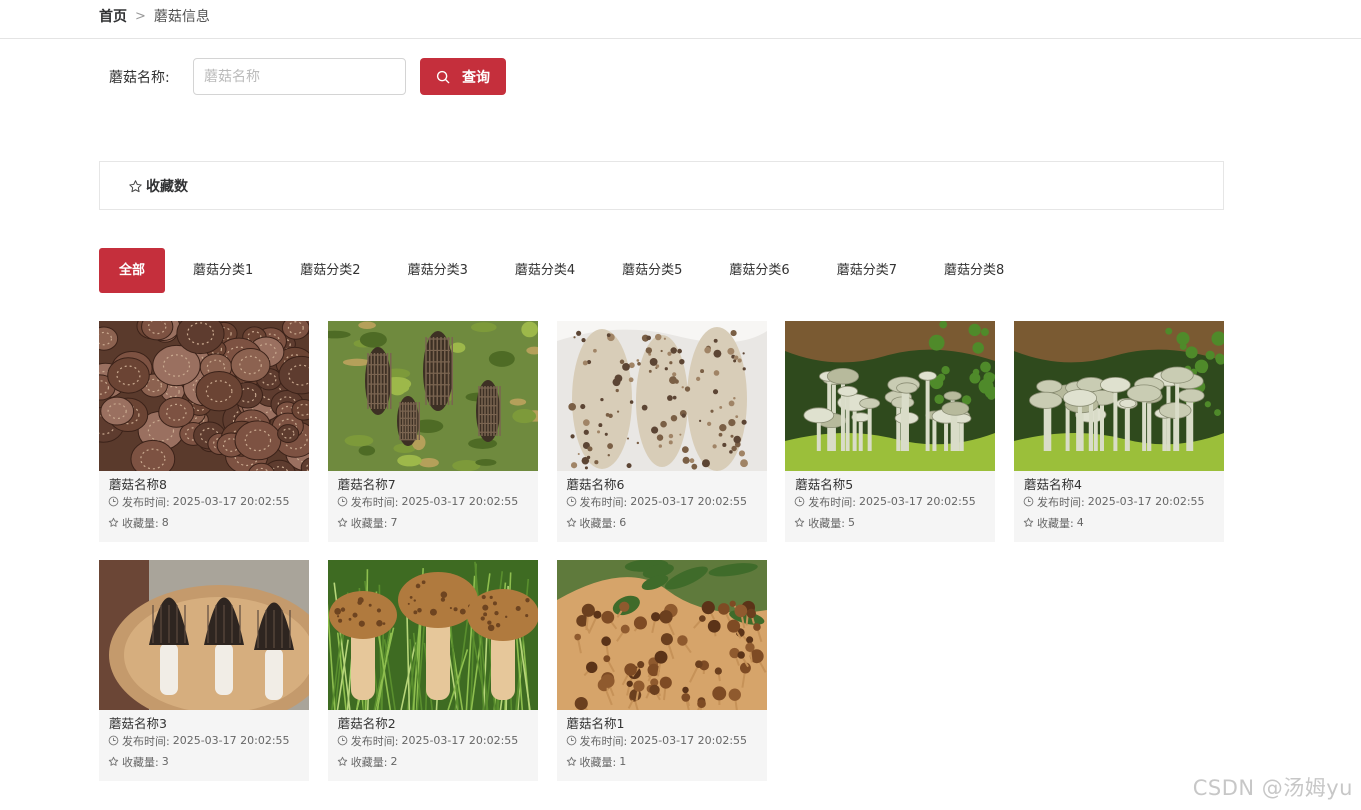  What do you see at coordinates (595, 484) in the screenshot?
I see `mushroom-name: 蘑菇名称6` at bounding box center [595, 484].